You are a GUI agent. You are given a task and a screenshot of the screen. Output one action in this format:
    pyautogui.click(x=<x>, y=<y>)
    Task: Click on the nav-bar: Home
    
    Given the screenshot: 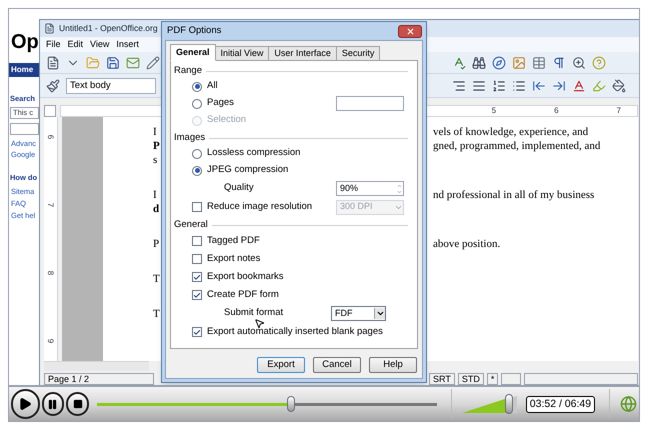 What is the action you would take?
    pyautogui.click(x=24, y=70)
    